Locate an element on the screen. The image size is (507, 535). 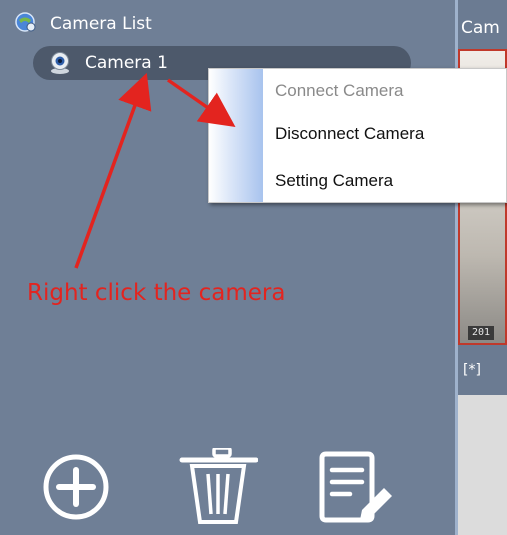
delete-camera-button is located at coordinates (218, 486).